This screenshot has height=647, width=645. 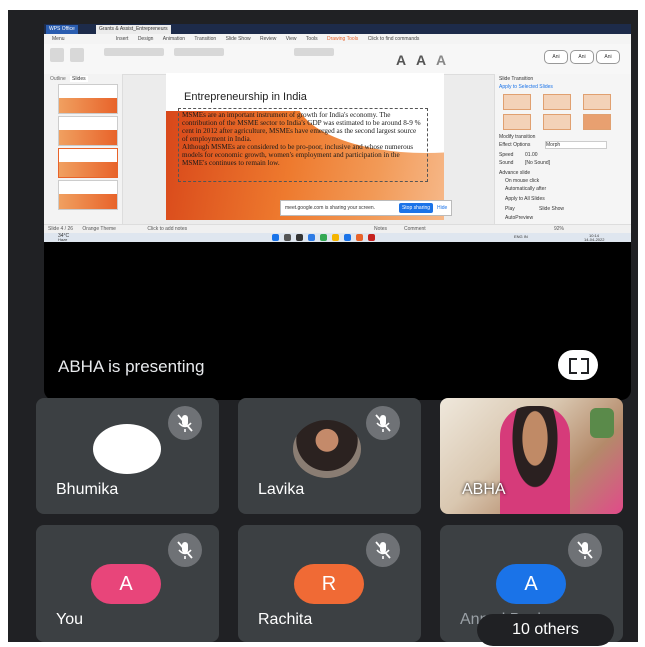 I want to click on windows-start-icon, so click(x=275, y=237).